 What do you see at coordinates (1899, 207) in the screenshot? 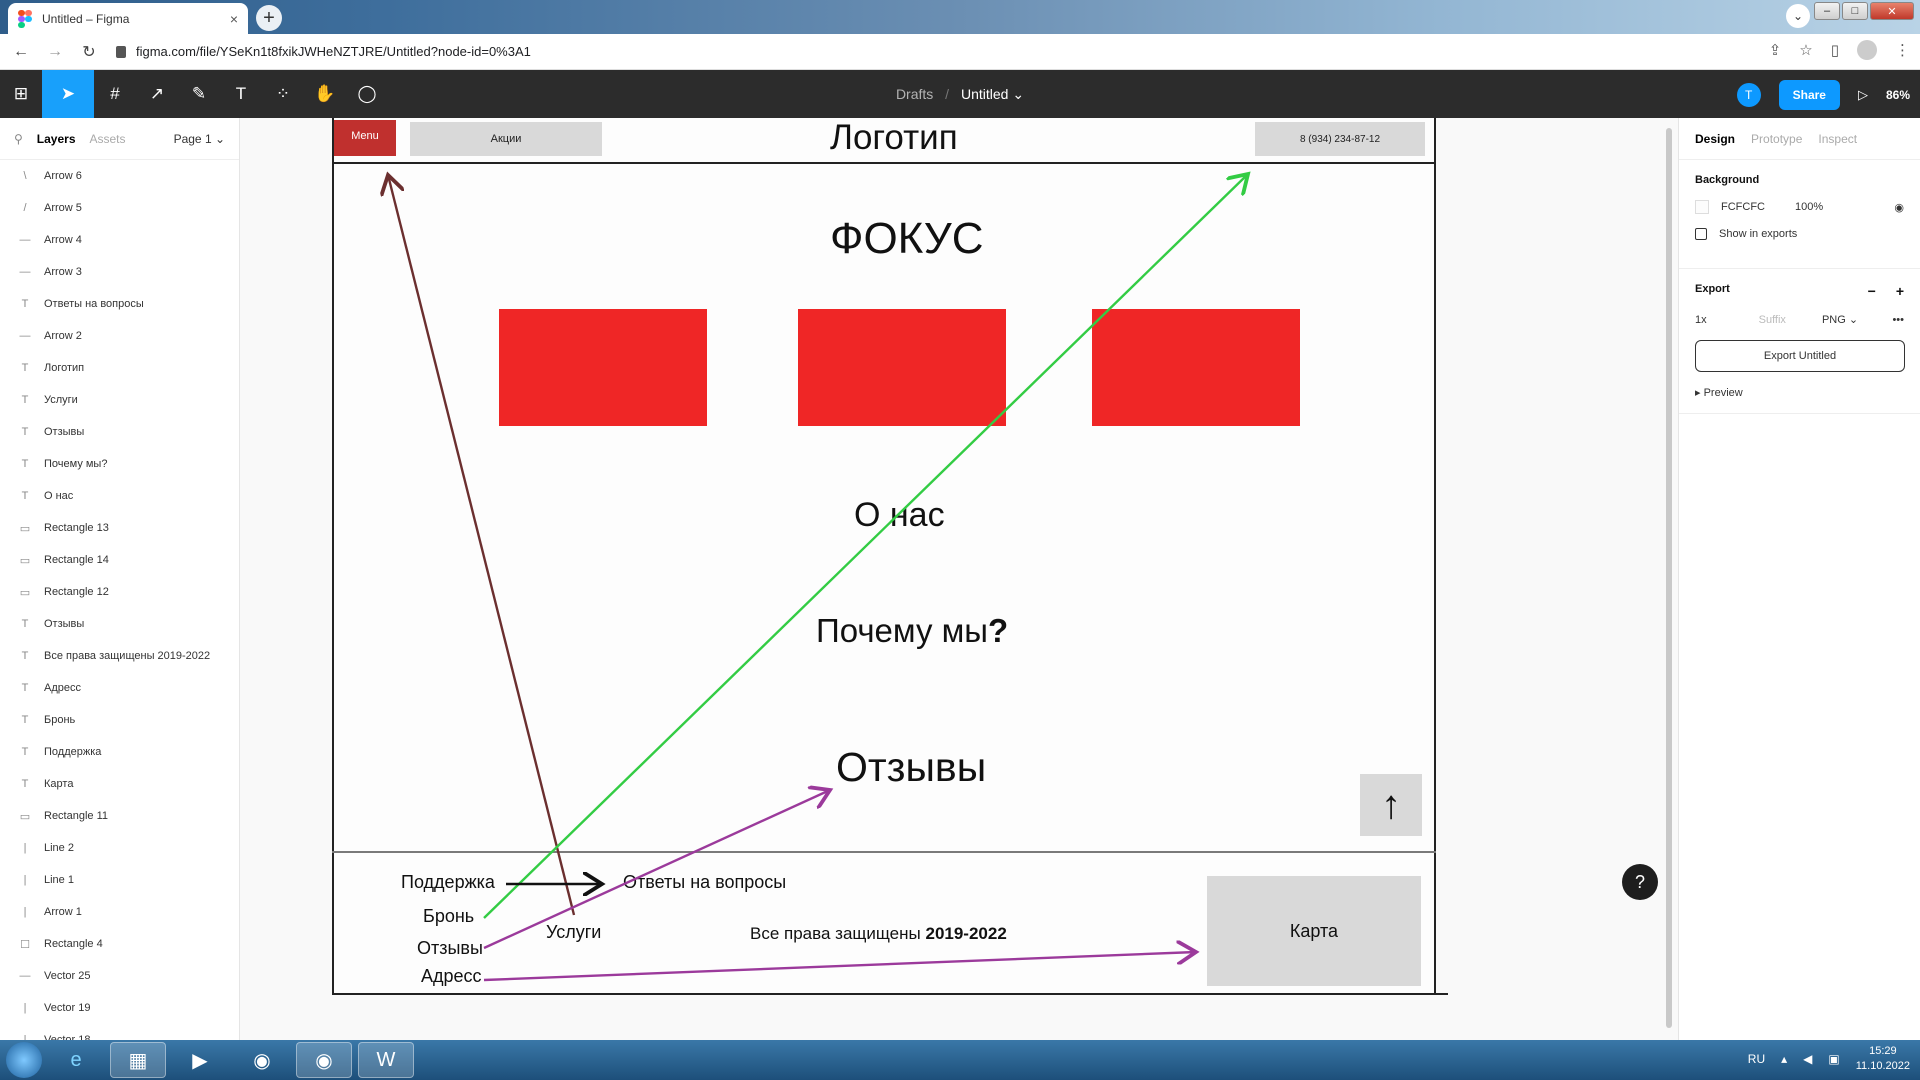
I see `eye-icon: ◉` at bounding box center [1899, 207].